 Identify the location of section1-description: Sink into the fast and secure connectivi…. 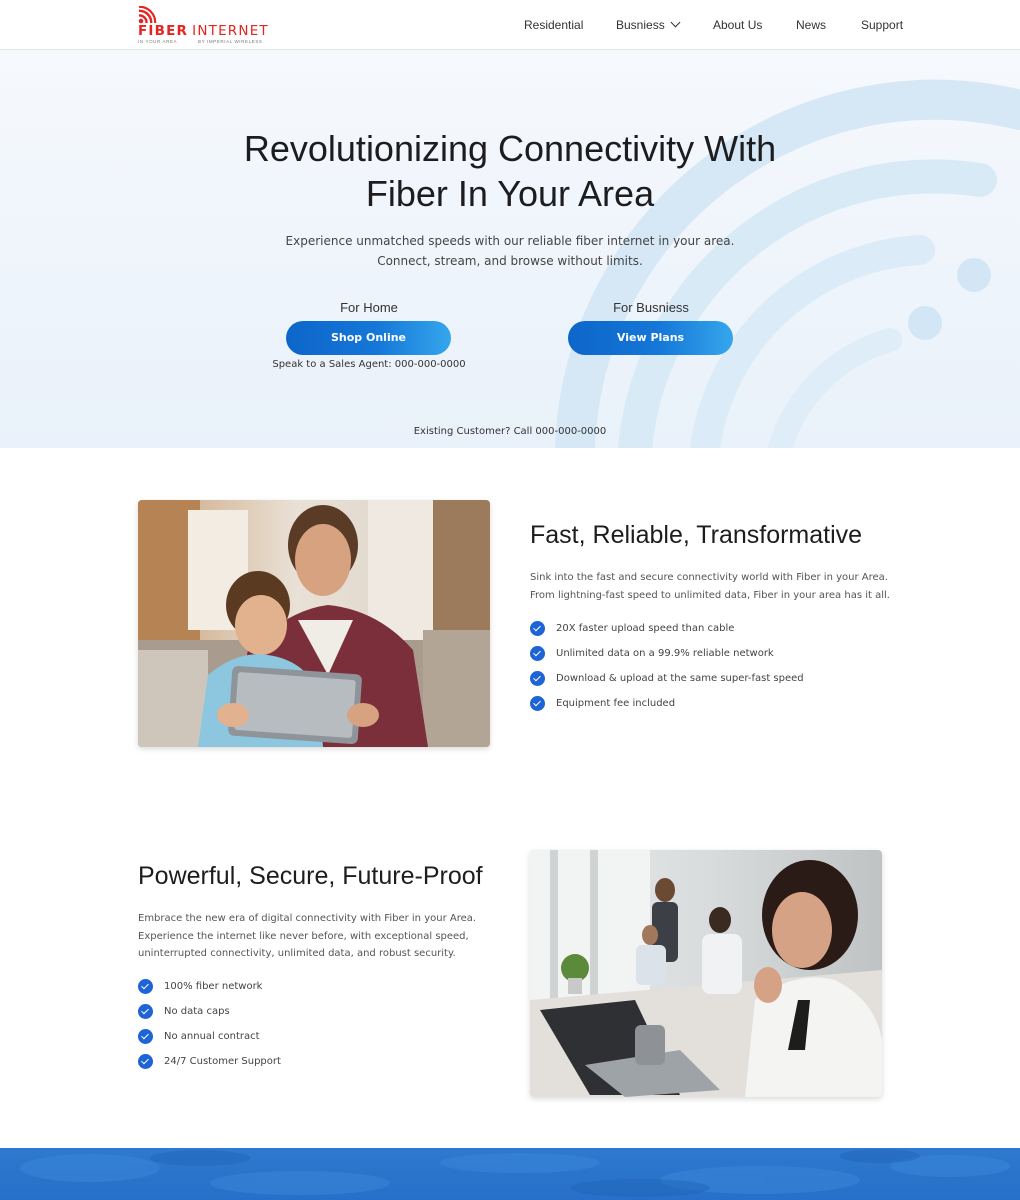
(710, 586).